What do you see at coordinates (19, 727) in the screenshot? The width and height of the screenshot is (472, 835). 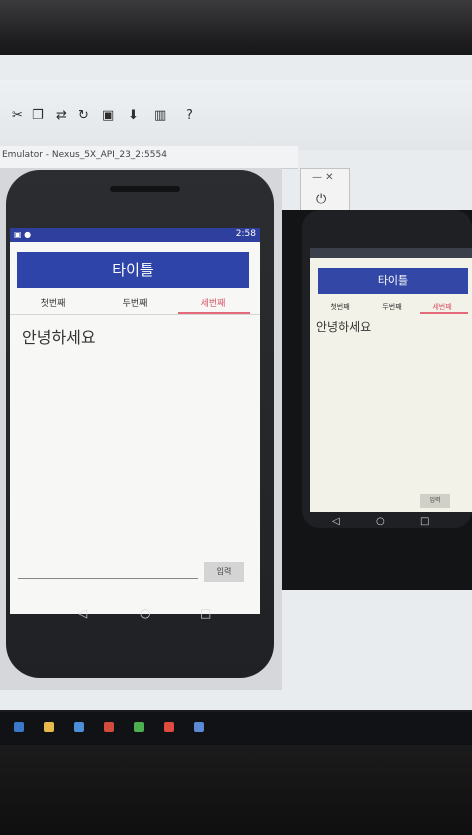 I see `start-icon` at bounding box center [19, 727].